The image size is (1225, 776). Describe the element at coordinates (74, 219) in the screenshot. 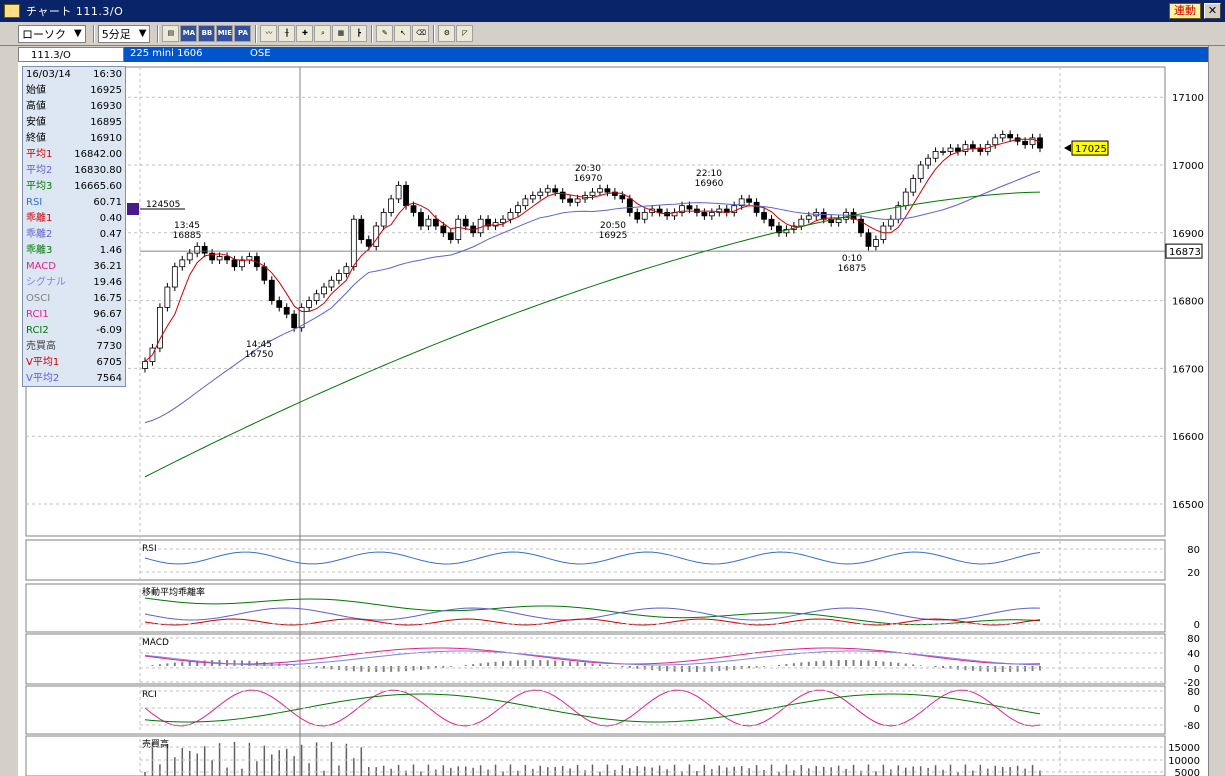

I see `info-row: 乖離1 0.40` at that location.